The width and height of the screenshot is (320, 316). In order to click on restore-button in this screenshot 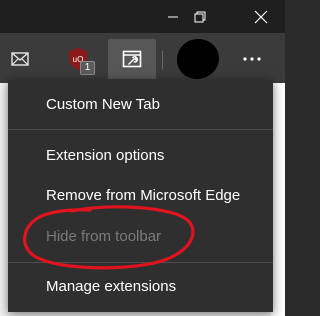, I will do `click(200, 16)`.